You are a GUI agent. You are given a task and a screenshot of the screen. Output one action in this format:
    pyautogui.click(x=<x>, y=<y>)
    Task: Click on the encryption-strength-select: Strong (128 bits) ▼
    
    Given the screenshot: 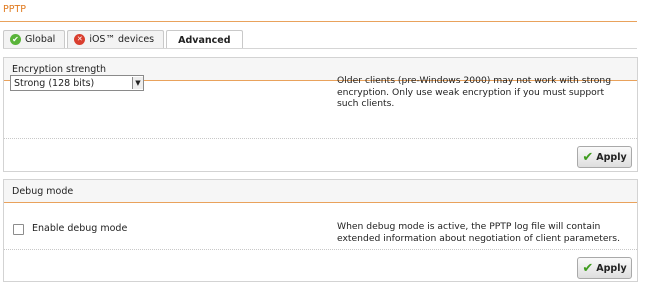 What is the action you would take?
    pyautogui.click(x=77, y=83)
    